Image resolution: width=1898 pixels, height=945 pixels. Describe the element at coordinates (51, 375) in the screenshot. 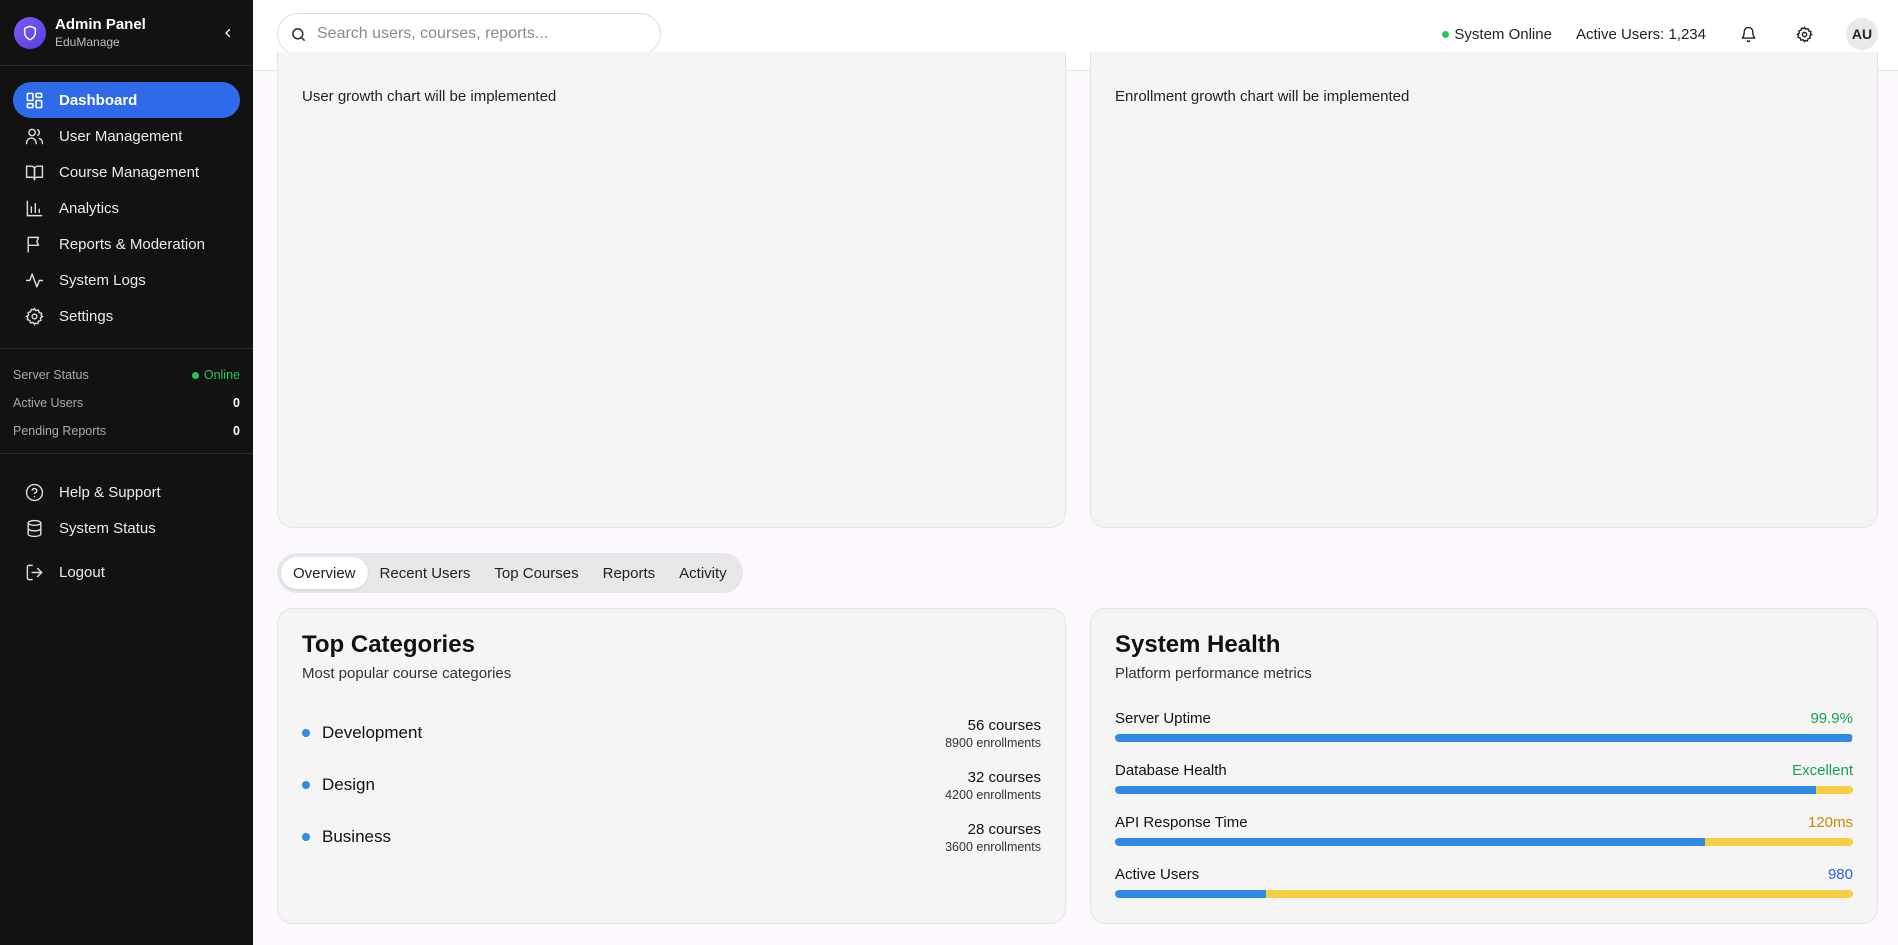

I see `server-status-label: Server Status` at that location.